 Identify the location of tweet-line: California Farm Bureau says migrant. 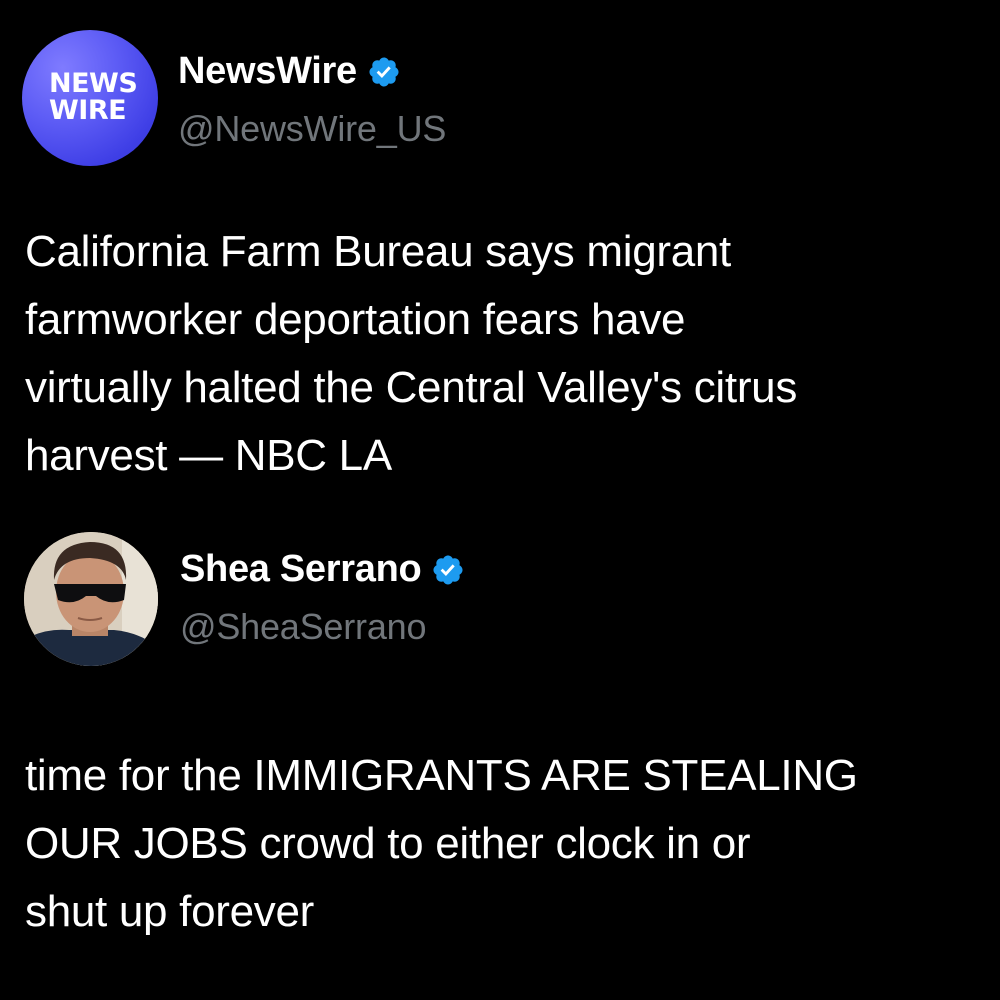
(378, 251).